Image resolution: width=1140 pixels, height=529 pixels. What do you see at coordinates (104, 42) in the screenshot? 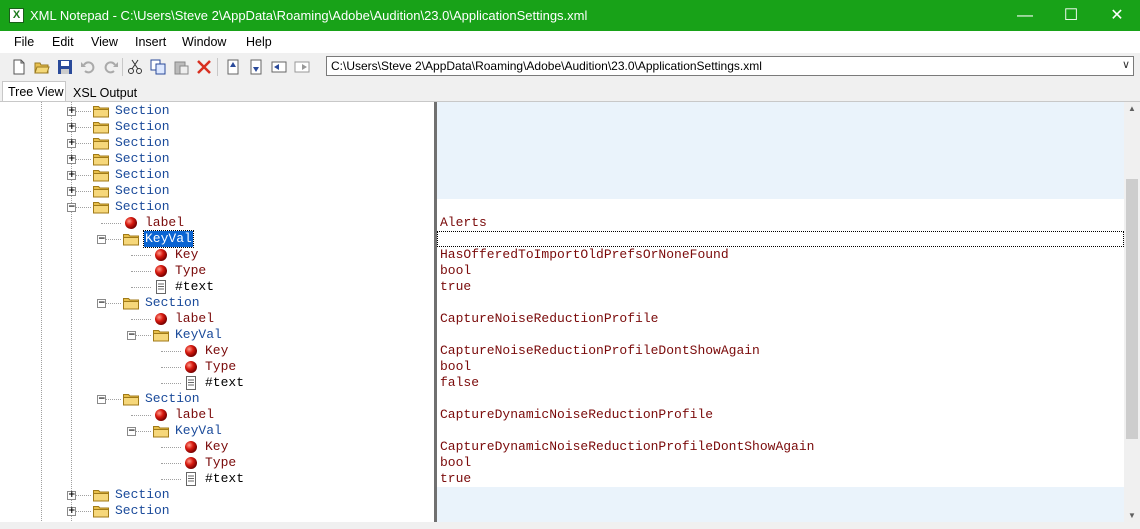
I see `menu-view: View` at bounding box center [104, 42].